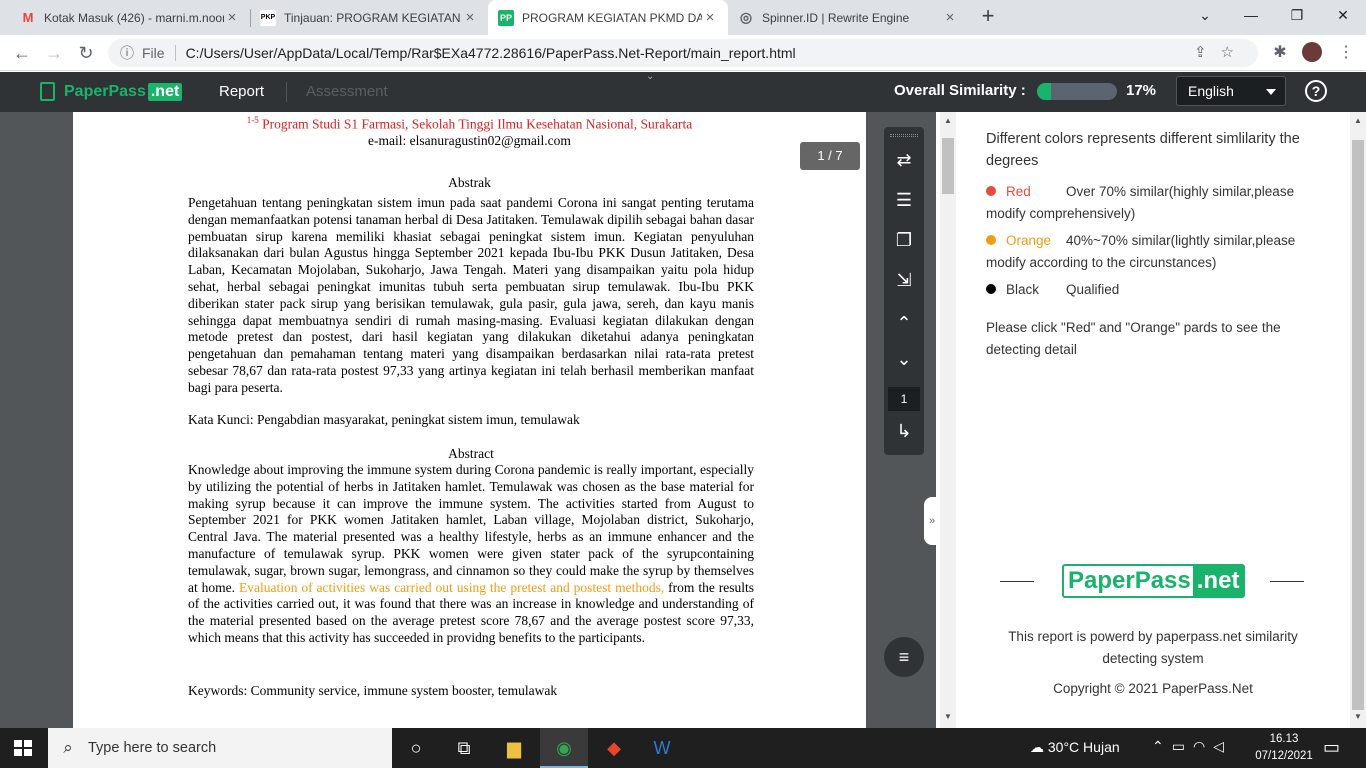 Image resolution: width=1366 pixels, height=768 pixels. Describe the element at coordinates (1287, 581) in the screenshot. I see `divider-line` at that location.